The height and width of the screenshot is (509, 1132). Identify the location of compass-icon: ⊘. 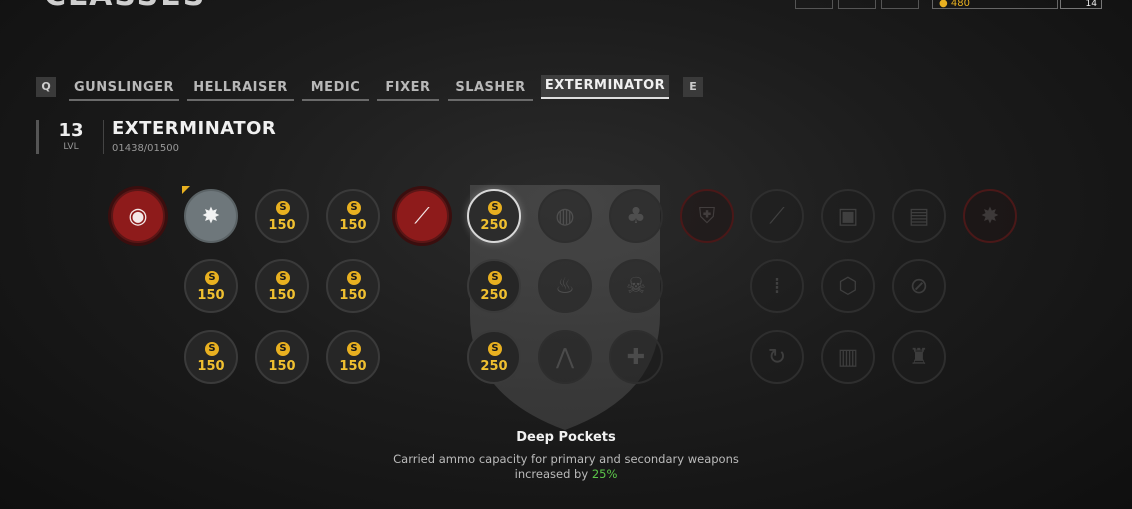
(919, 286).